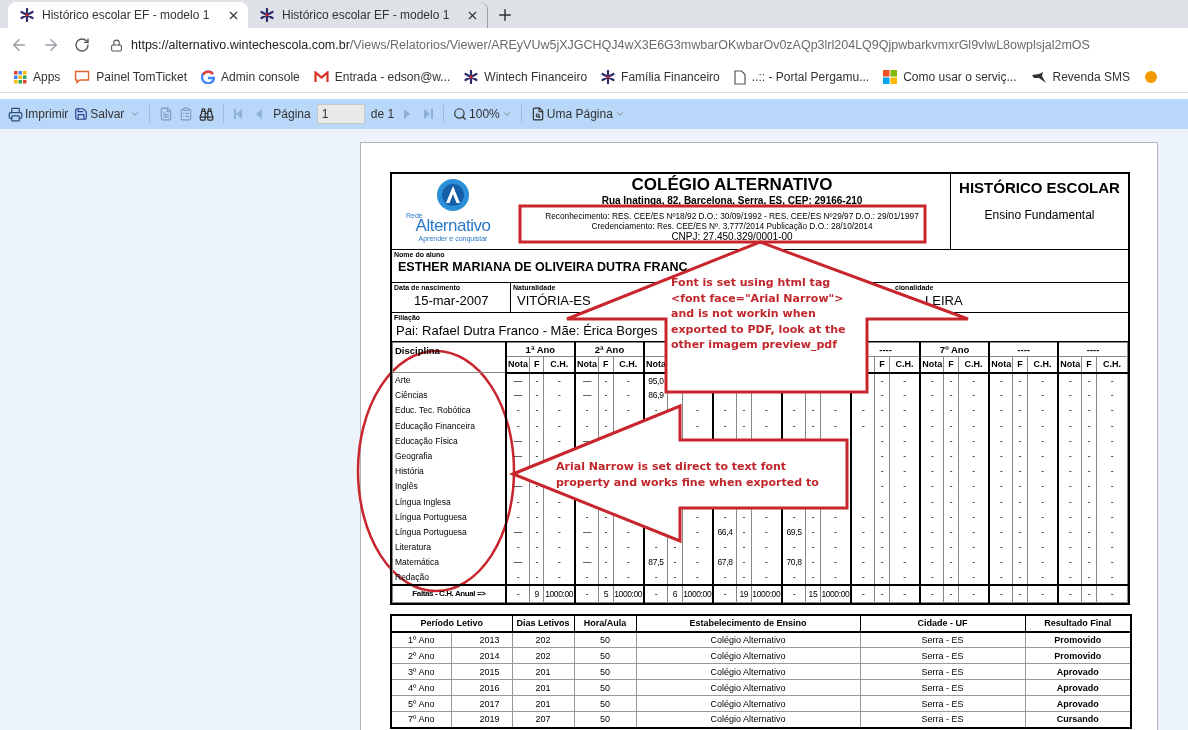 The image size is (1188, 730). Describe the element at coordinates (38, 114) in the screenshot. I see `print-button: Imprimir` at that location.